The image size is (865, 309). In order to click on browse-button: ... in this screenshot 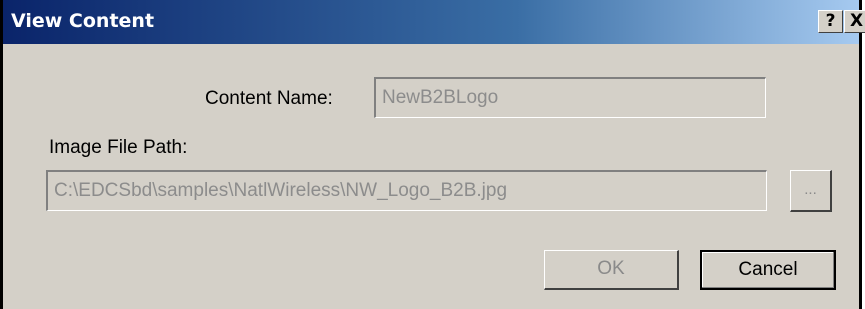, I will do `click(811, 191)`.